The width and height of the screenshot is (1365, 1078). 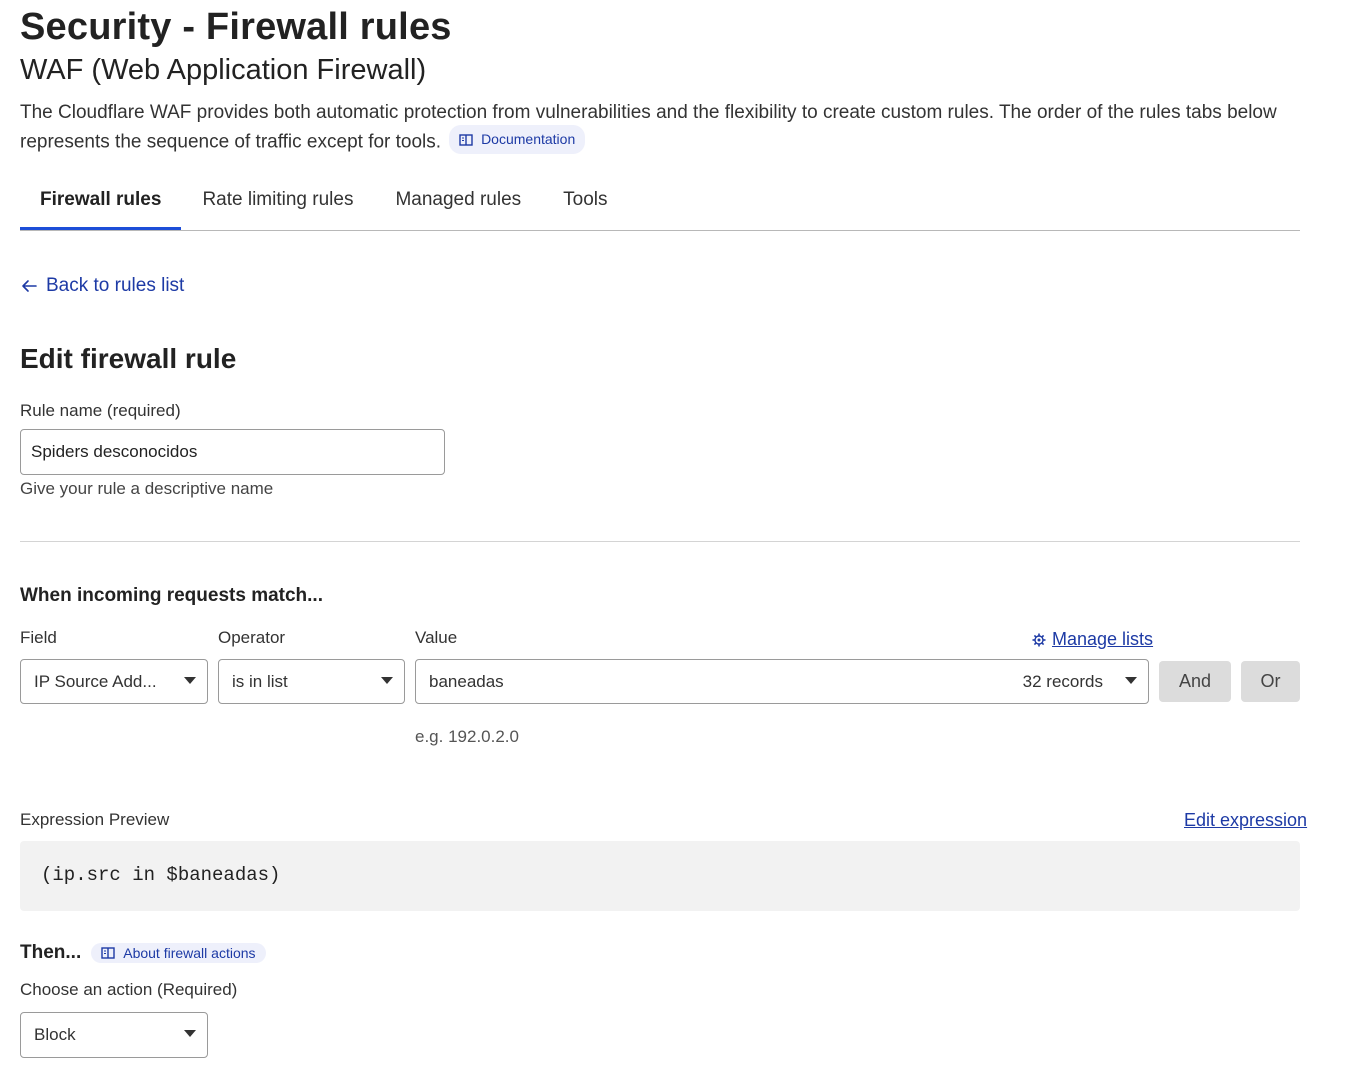 I want to click on divider, so click(x=660, y=541).